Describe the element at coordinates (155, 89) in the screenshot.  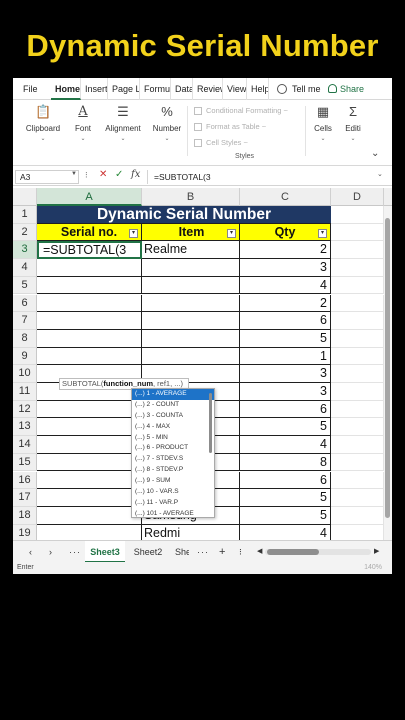
I see `tab-formulas: Formulas` at that location.